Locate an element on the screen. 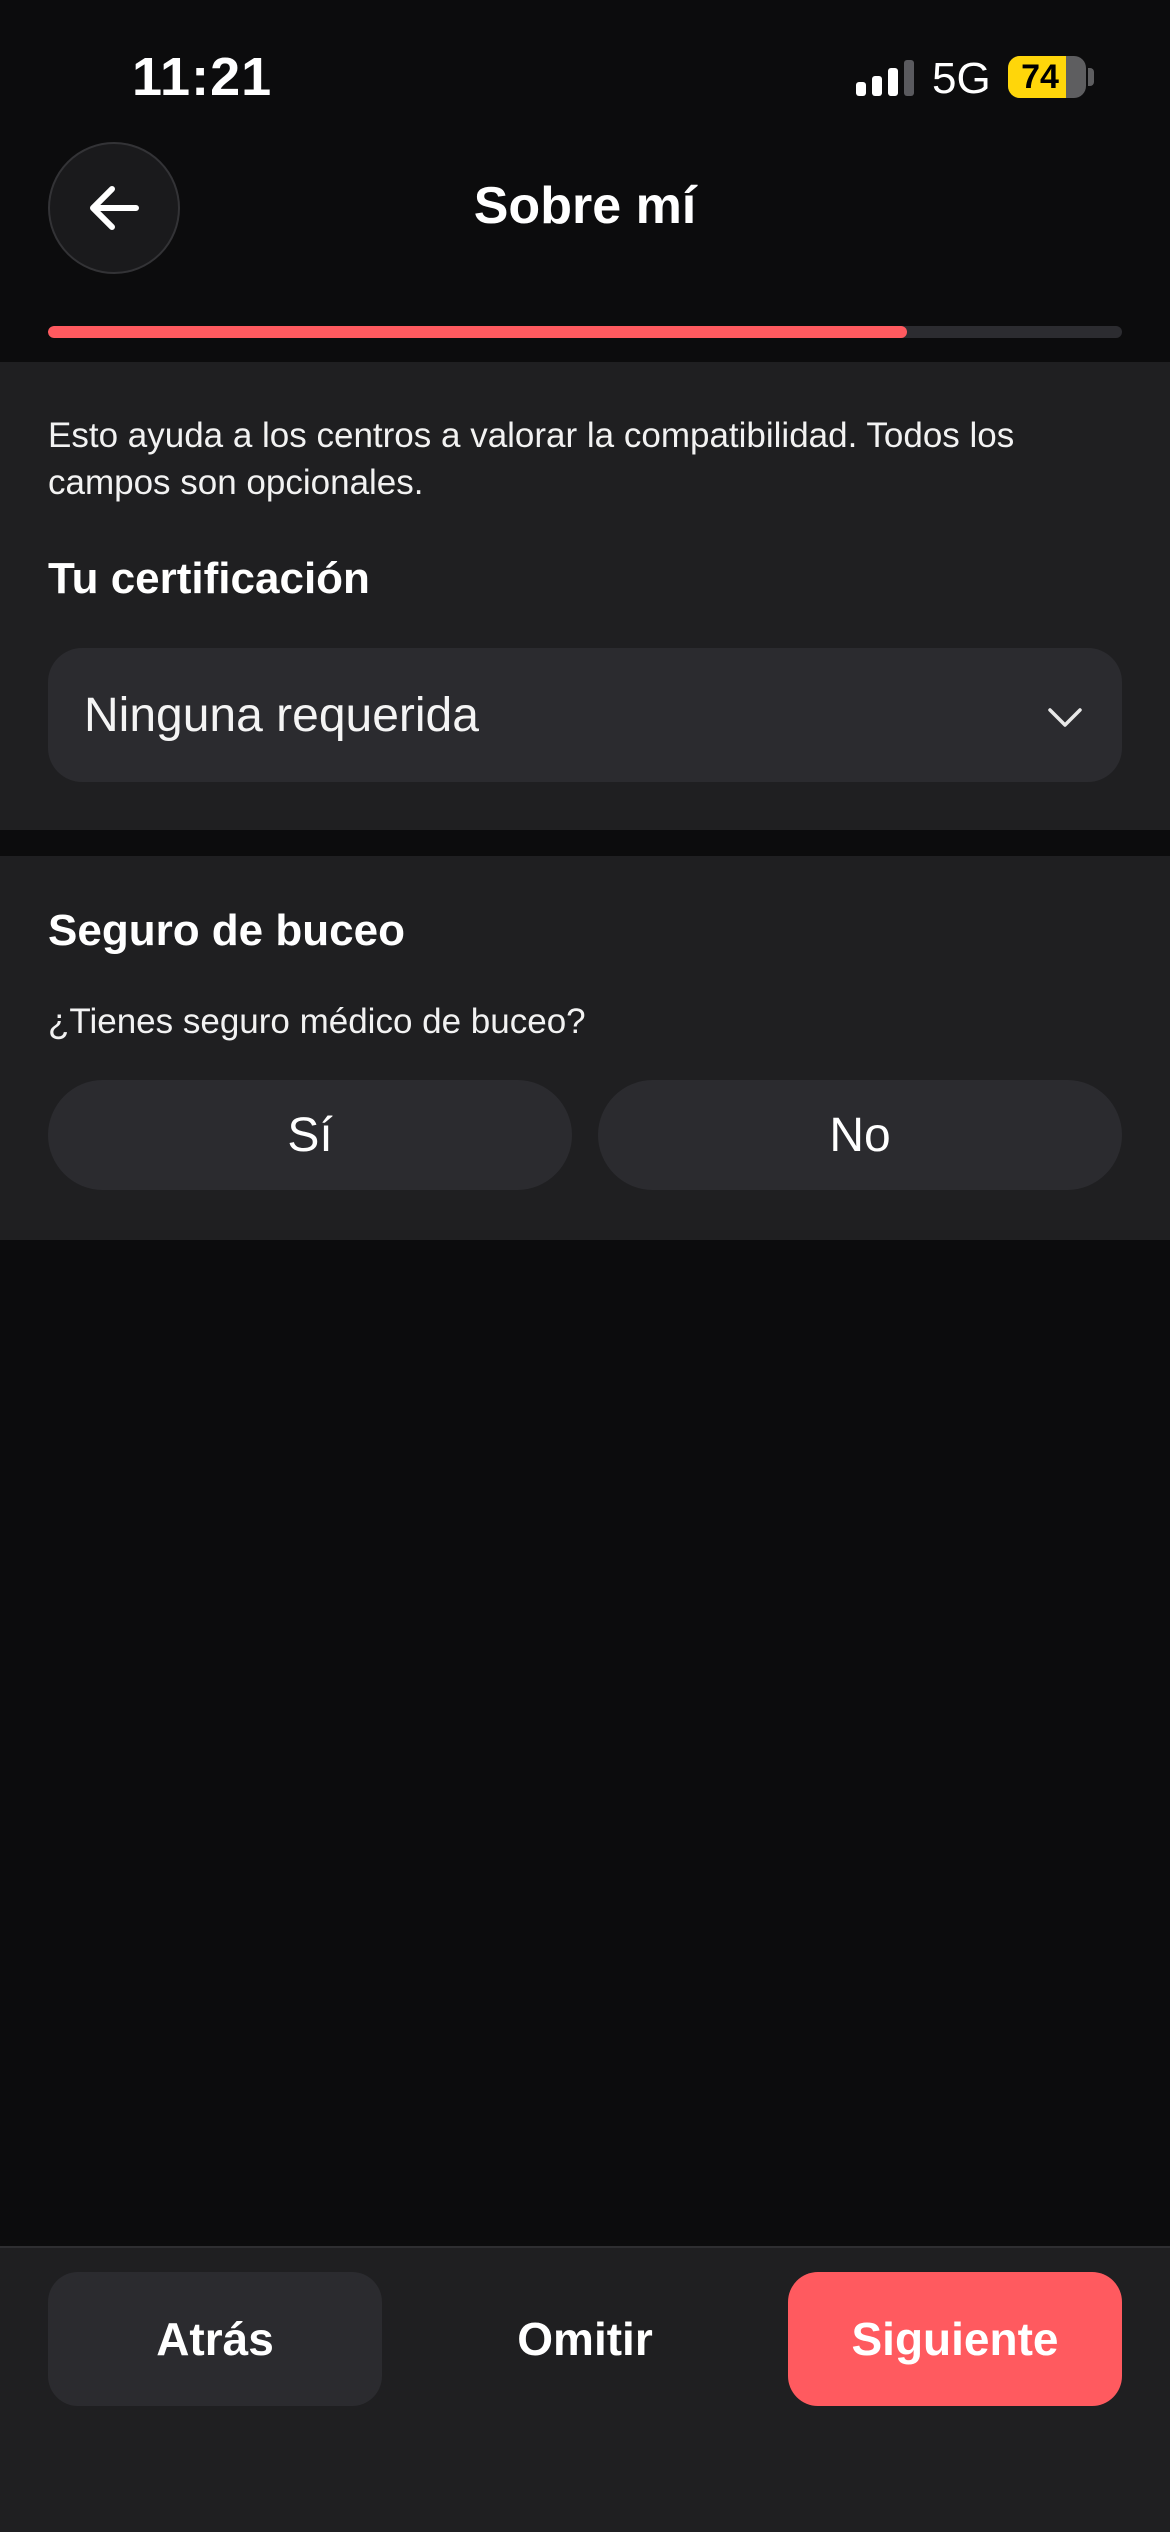 The image size is (1170, 2532). bottom-action-bar: Atrás Omitir Siguiente is located at coordinates (585, 2389).